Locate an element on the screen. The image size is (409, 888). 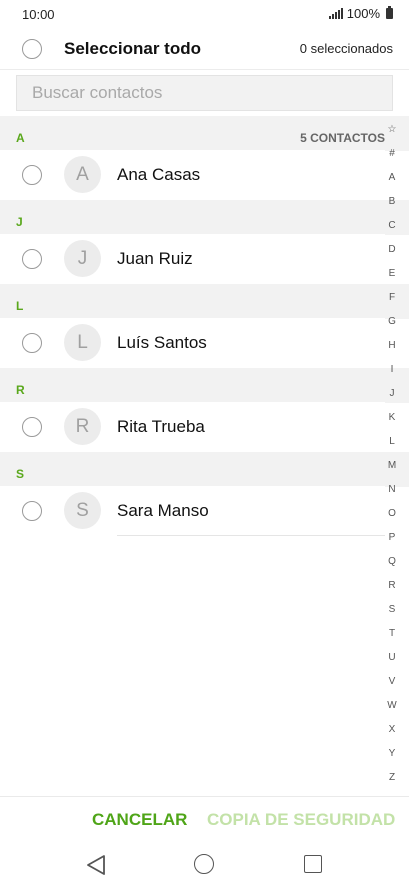
avatar: J is located at coordinates (82, 258).